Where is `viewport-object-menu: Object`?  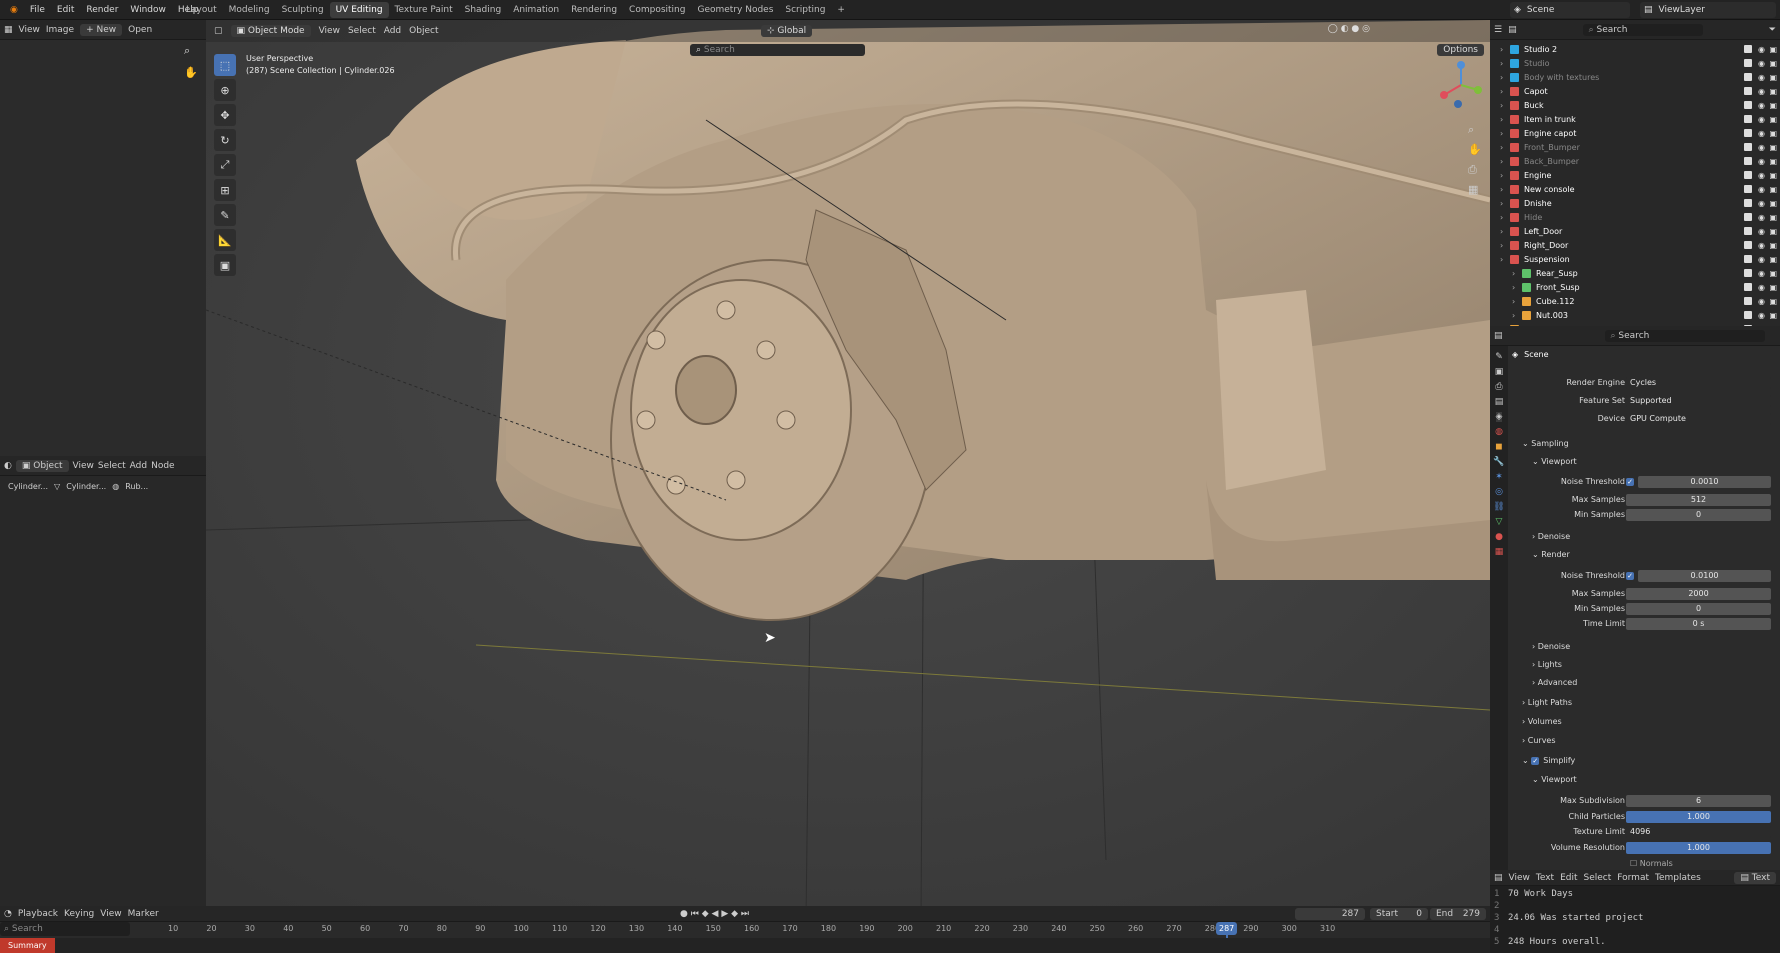
viewport-object-menu: Object is located at coordinates (423, 31).